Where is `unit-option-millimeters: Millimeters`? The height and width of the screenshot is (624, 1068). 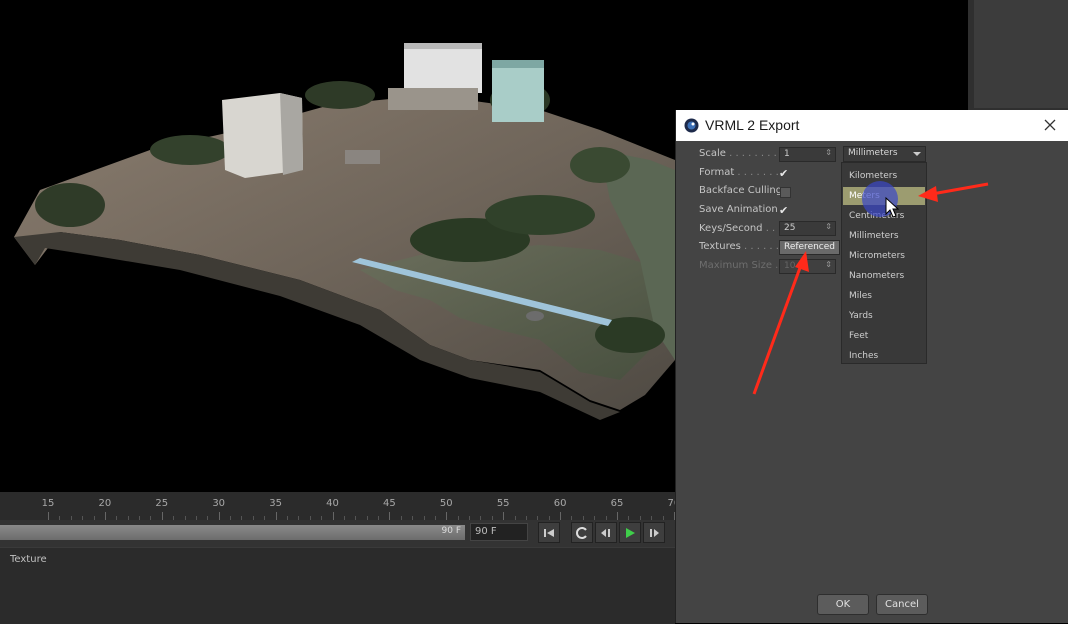
unit-option-millimeters: Millimeters is located at coordinates (884, 236).